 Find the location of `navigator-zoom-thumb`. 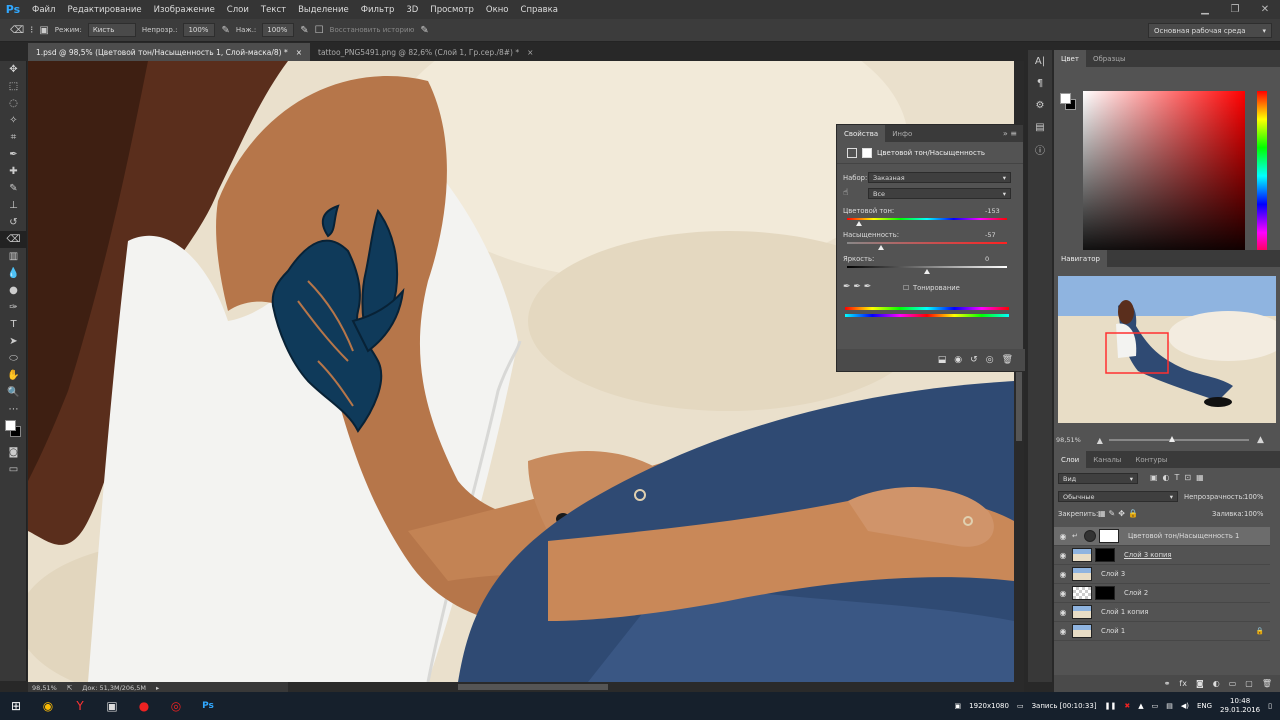

navigator-zoom-thumb is located at coordinates (1171, 439).